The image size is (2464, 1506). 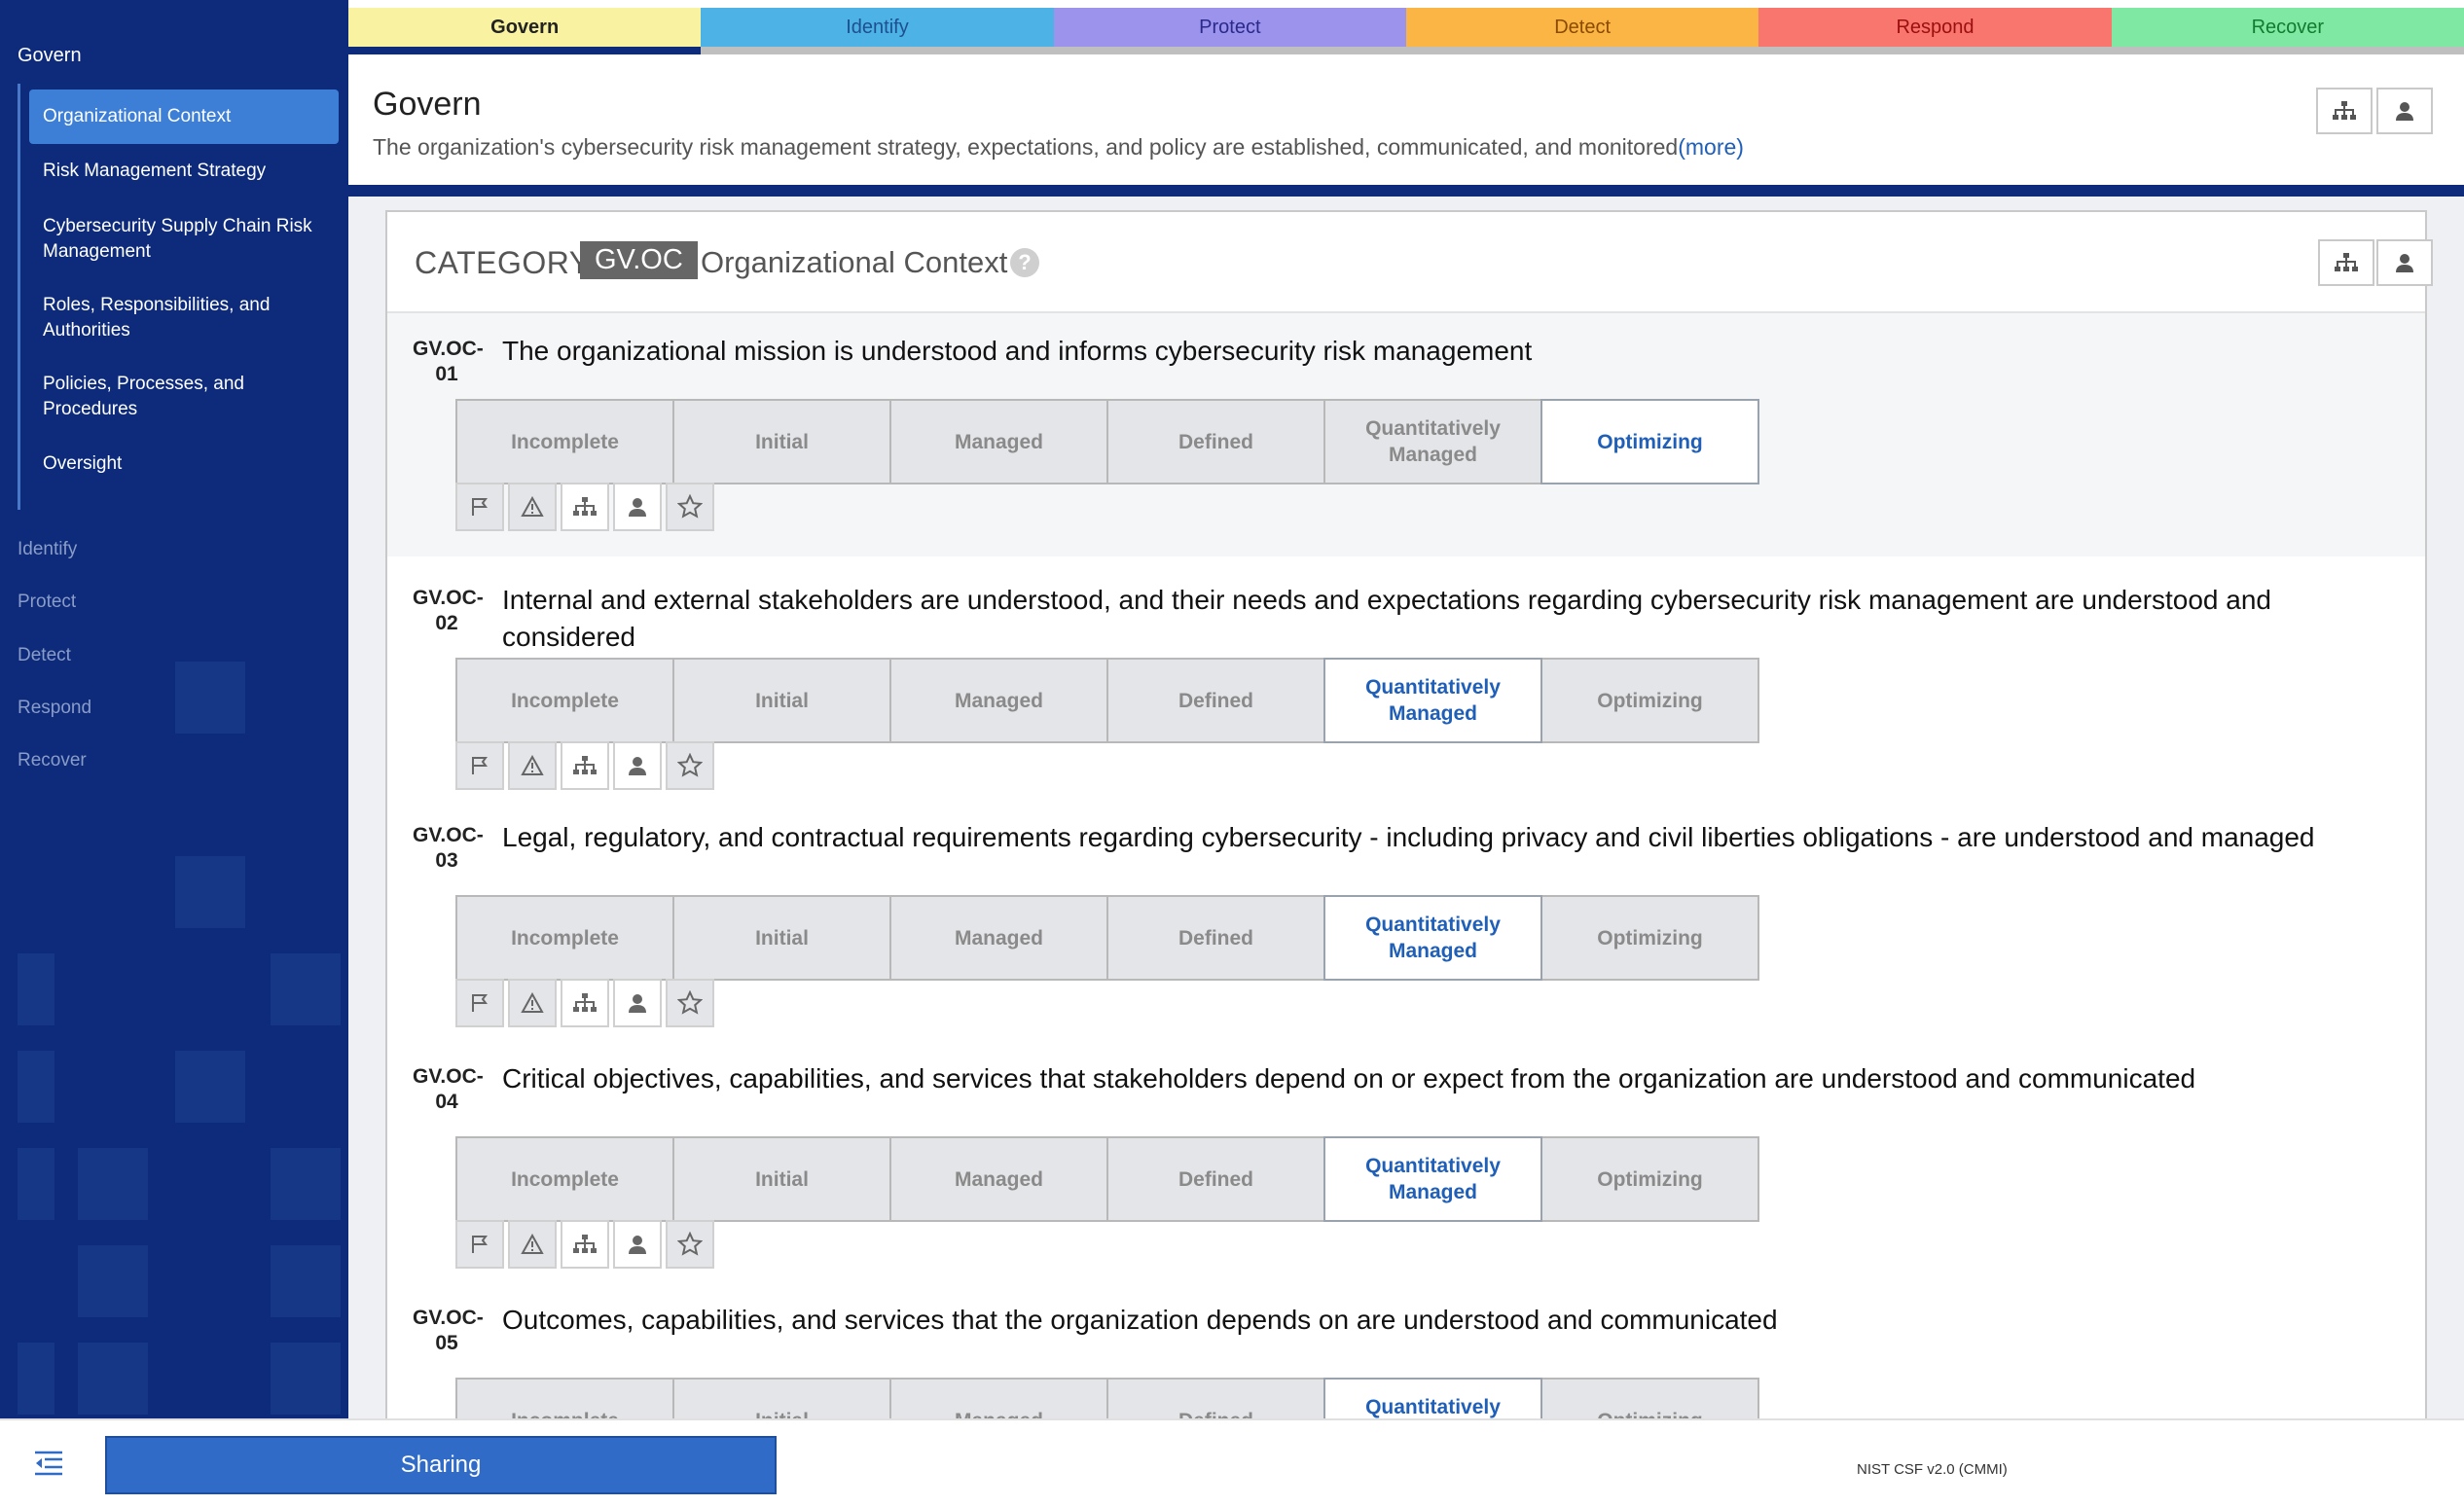 What do you see at coordinates (184, 171) in the screenshot?
I see `sidebar-item-risk-management-strategy: Risk Management Strategy` at bounding box center [184, 171].